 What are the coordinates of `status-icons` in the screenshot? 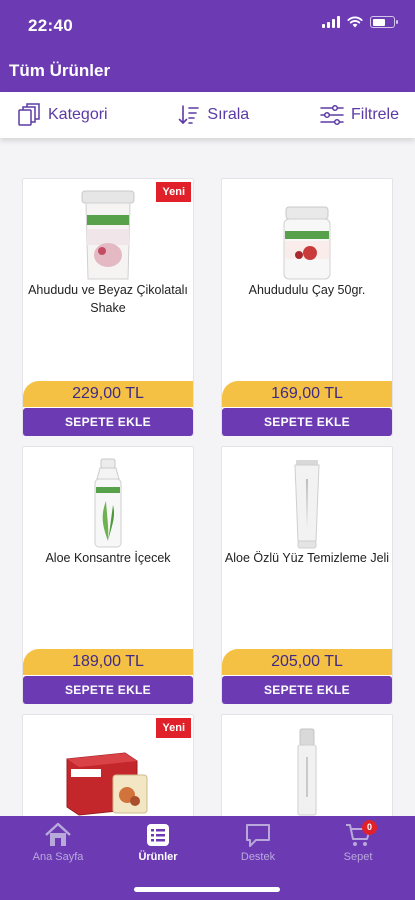 It's located at (360, 22).